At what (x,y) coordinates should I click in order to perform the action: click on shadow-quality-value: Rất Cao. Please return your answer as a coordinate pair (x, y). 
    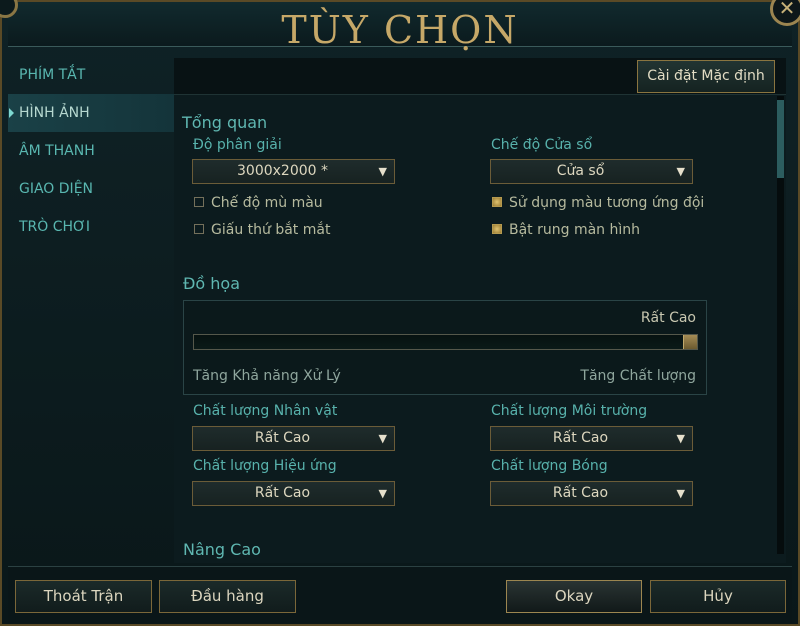
    Looking at the image, I should click on (580, 493).